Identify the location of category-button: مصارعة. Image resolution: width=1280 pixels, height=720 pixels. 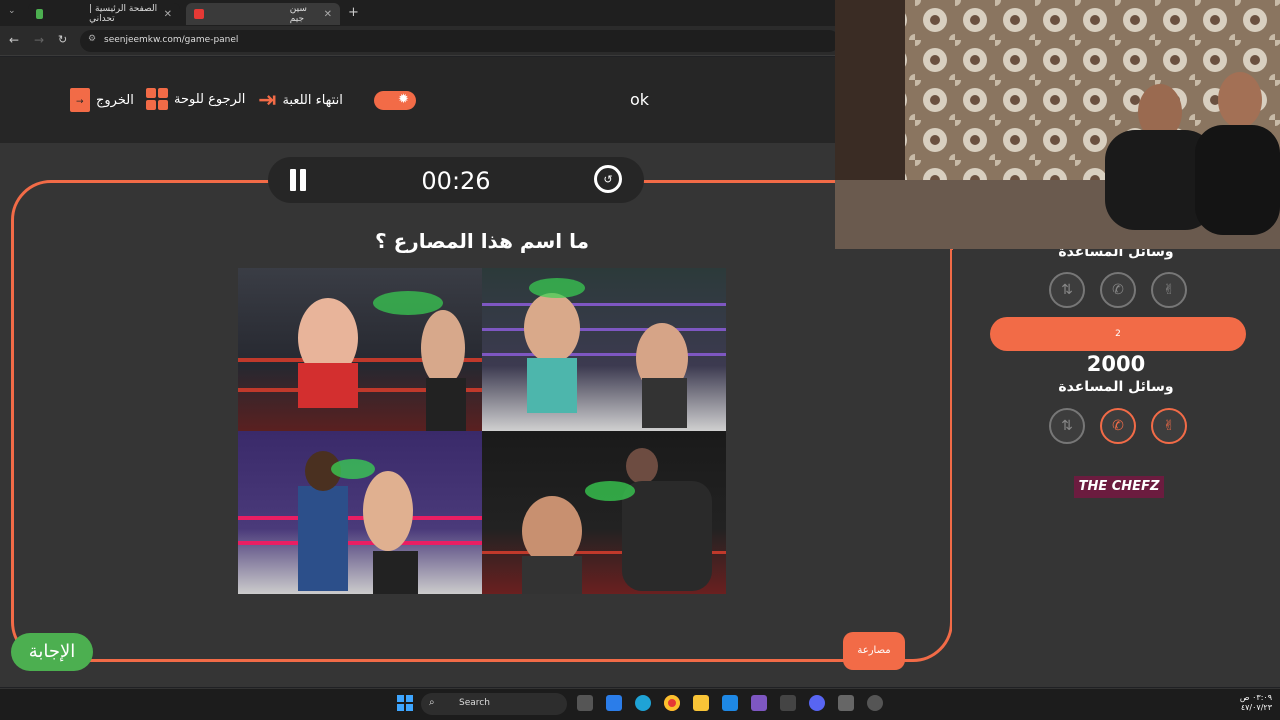
(874, 651).